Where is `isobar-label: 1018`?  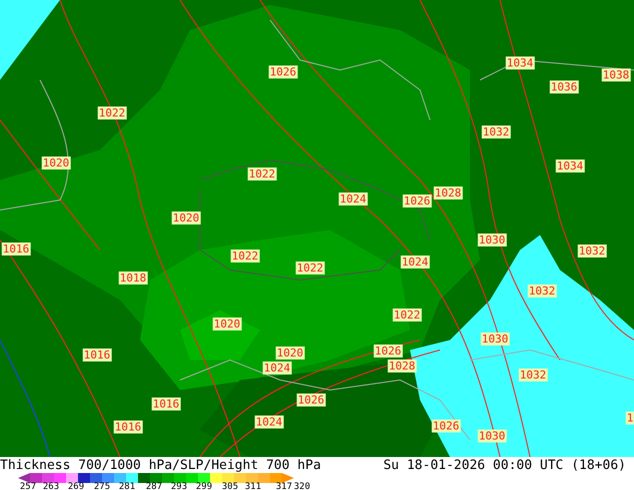 isobar-label: 1018 is located at coordinates (133, 278).